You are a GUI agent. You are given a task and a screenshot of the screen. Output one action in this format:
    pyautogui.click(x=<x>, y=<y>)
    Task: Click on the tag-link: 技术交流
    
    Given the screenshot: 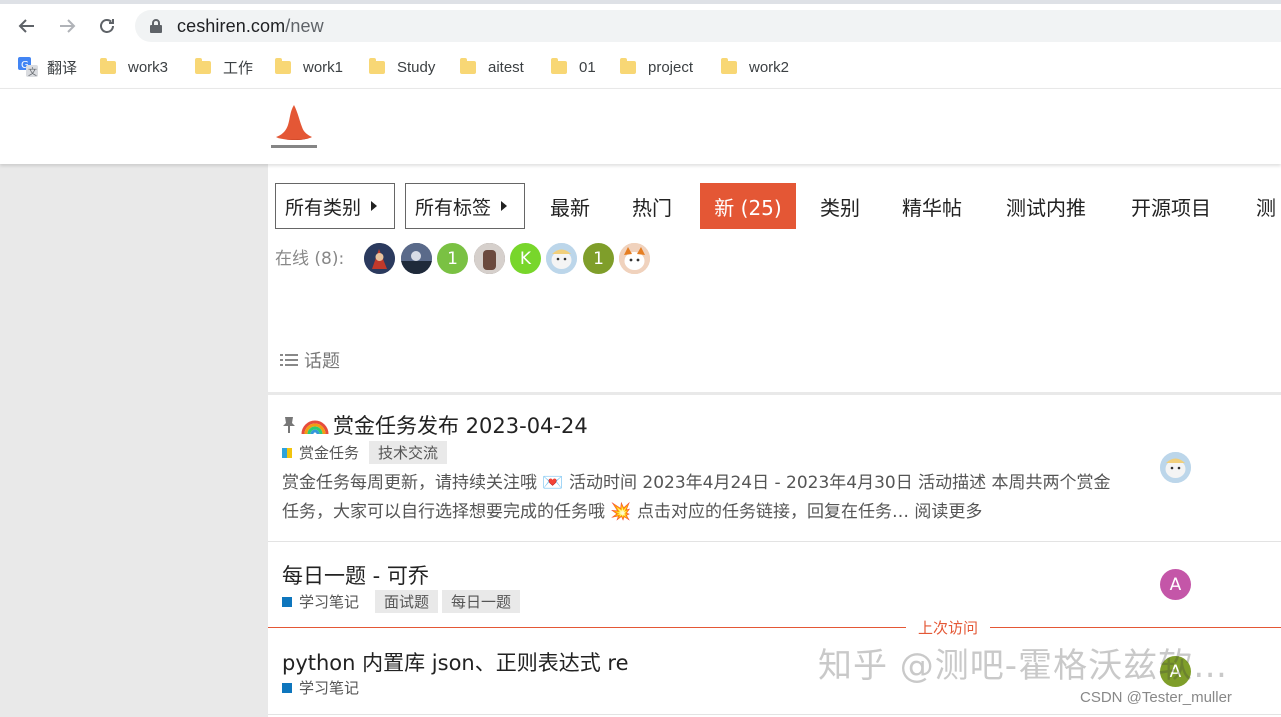 What is the action you would take?
    pyautogui.click(x=408, y=452)
    